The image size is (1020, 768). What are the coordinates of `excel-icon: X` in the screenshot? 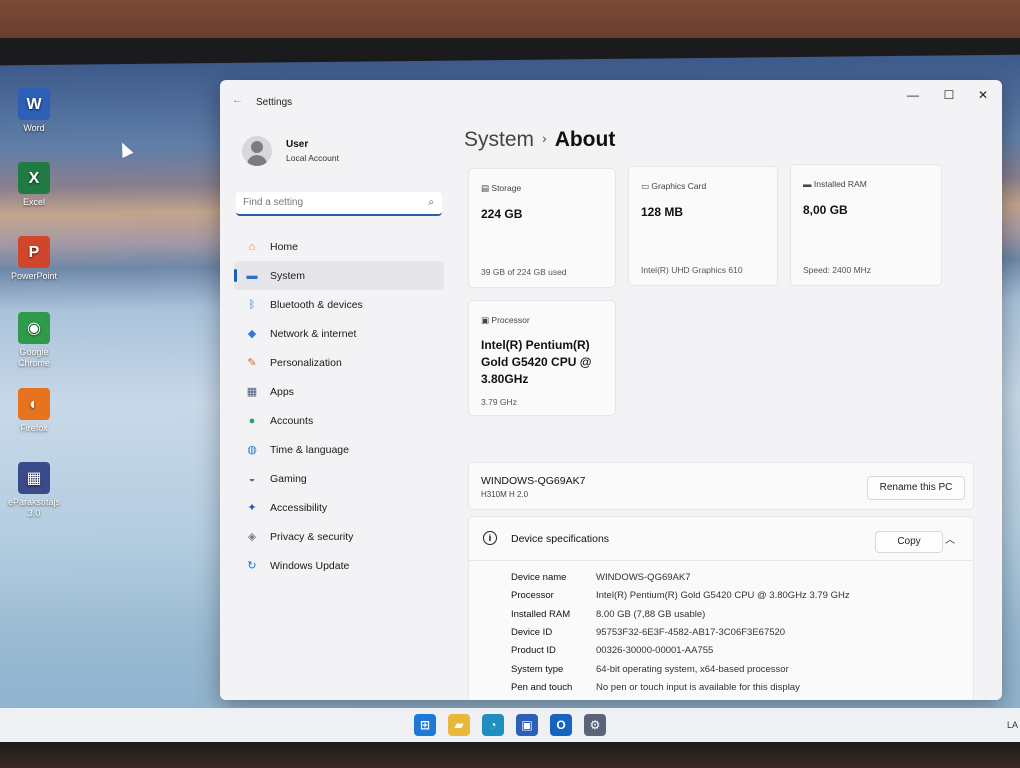 It's located at (34, 178).